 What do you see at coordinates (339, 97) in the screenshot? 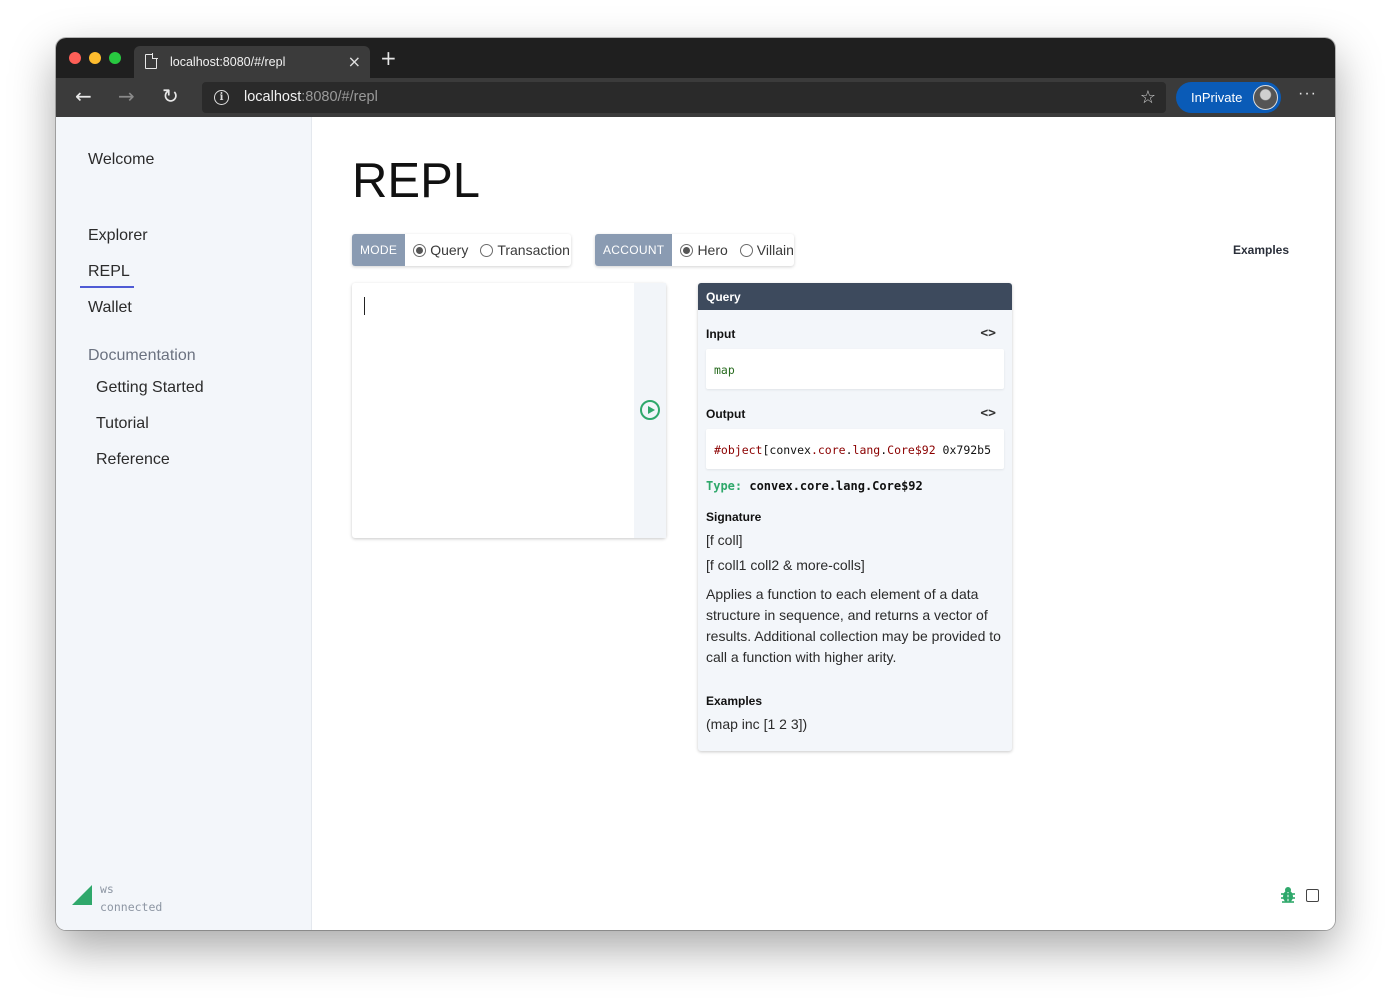
I see `url-path: :8080/#/repl` at bounding box center [339, 97].